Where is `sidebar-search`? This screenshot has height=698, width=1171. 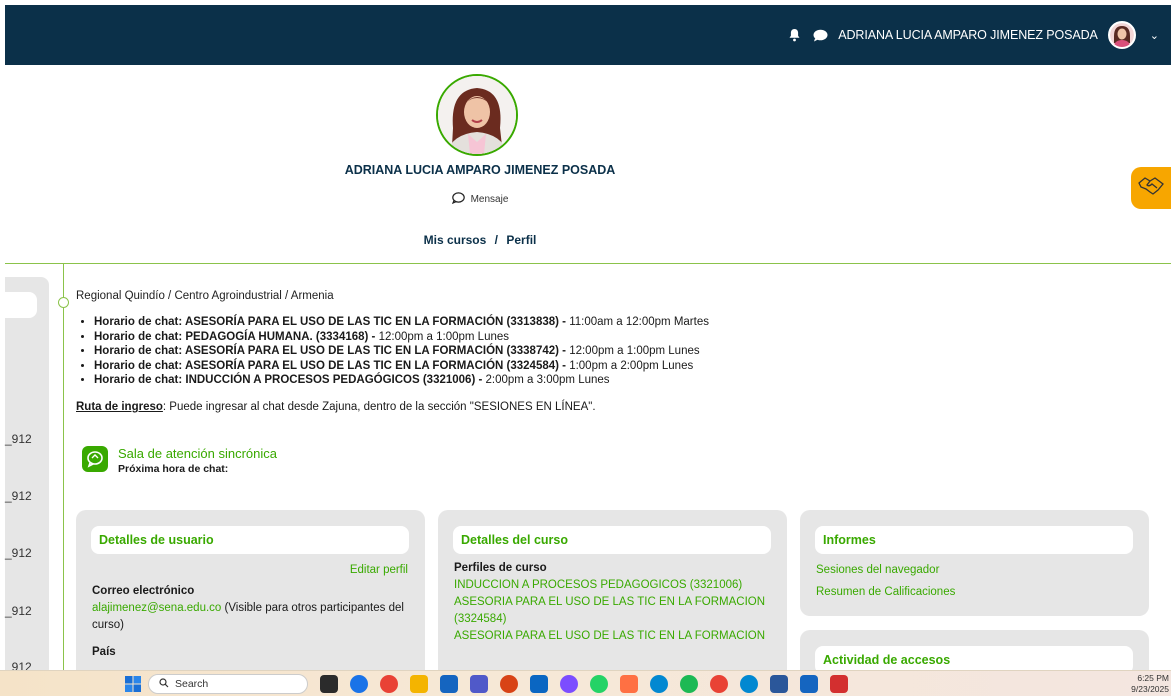
sidebar-search is located at coordinates (21, 305).